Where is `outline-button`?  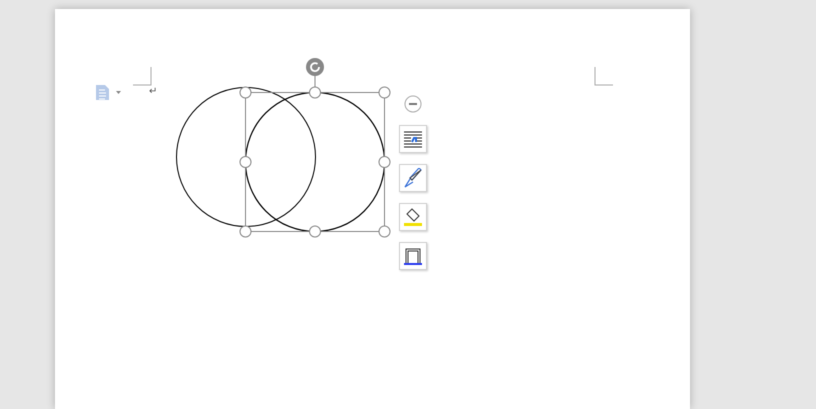 outline-button is located at coordinates (413, 256).